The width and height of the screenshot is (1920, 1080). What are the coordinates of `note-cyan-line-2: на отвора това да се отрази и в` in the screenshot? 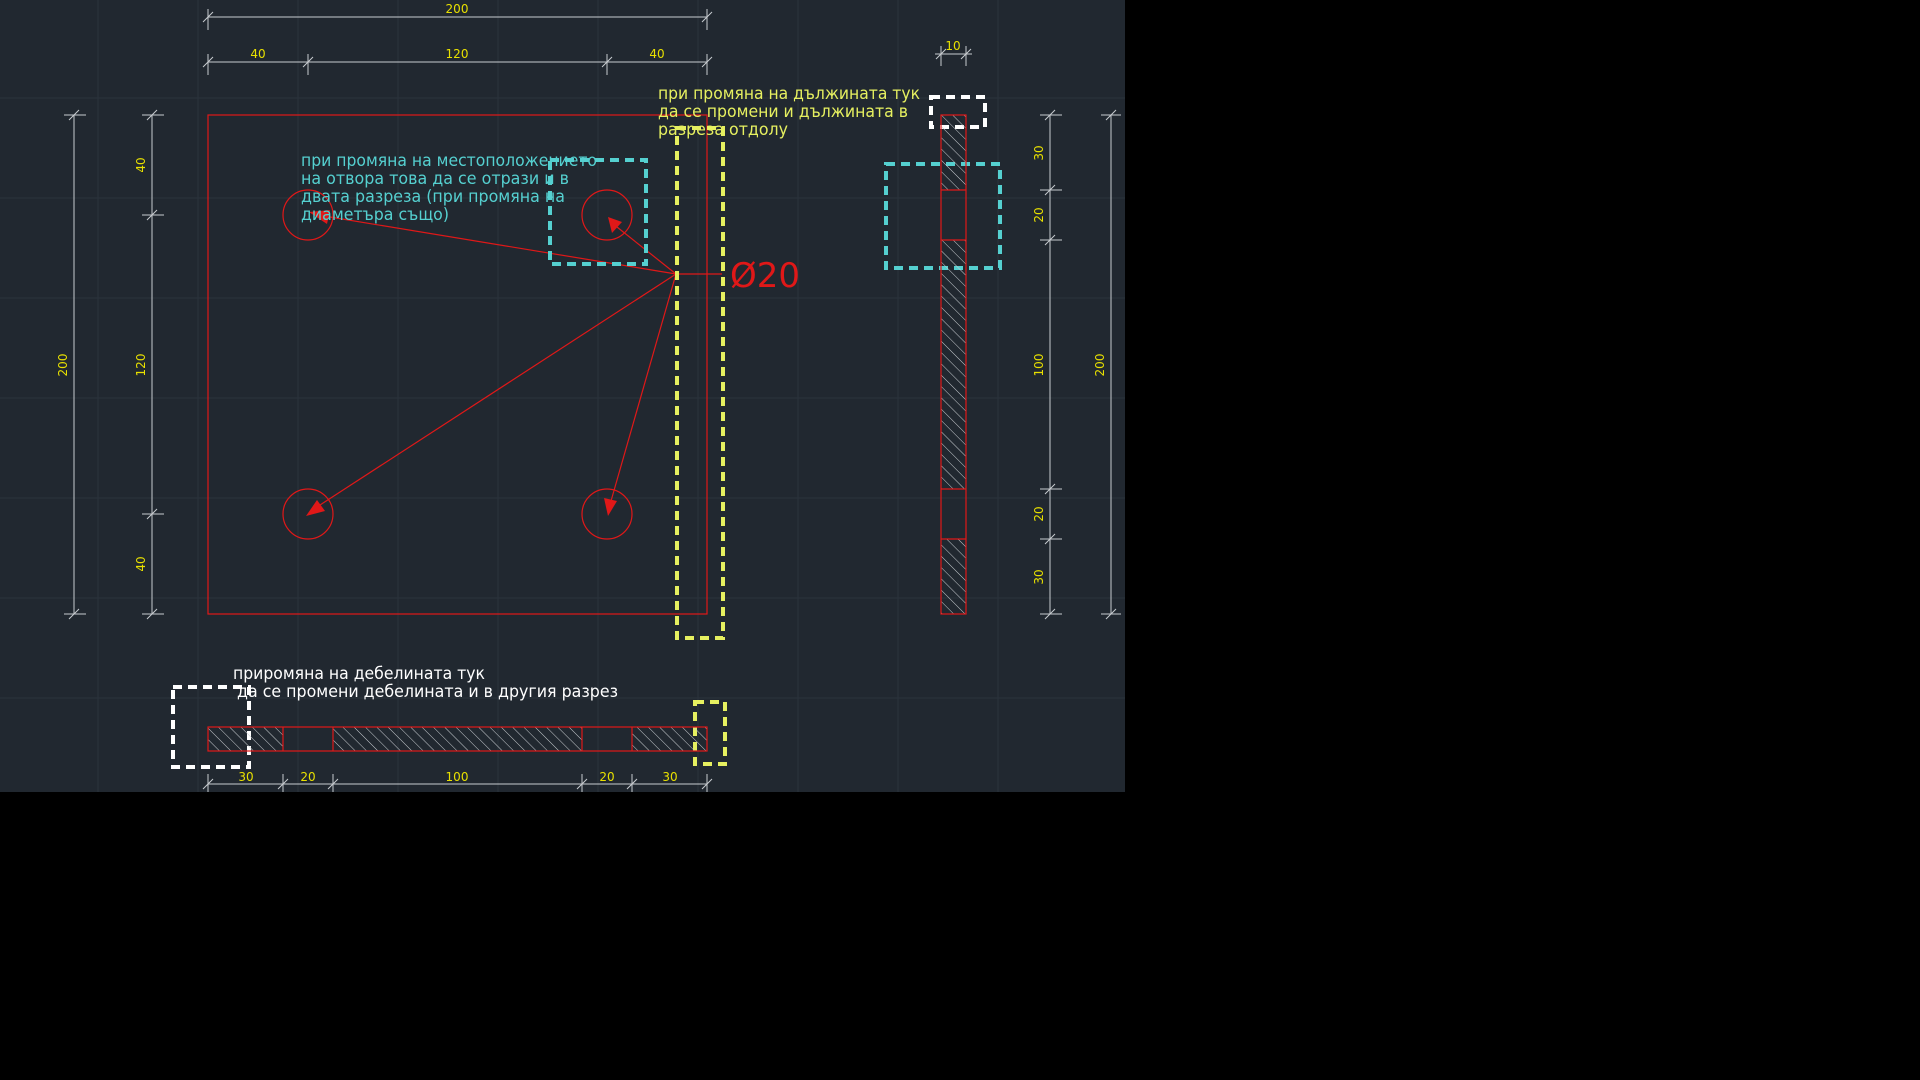 It's located at (435, 179).